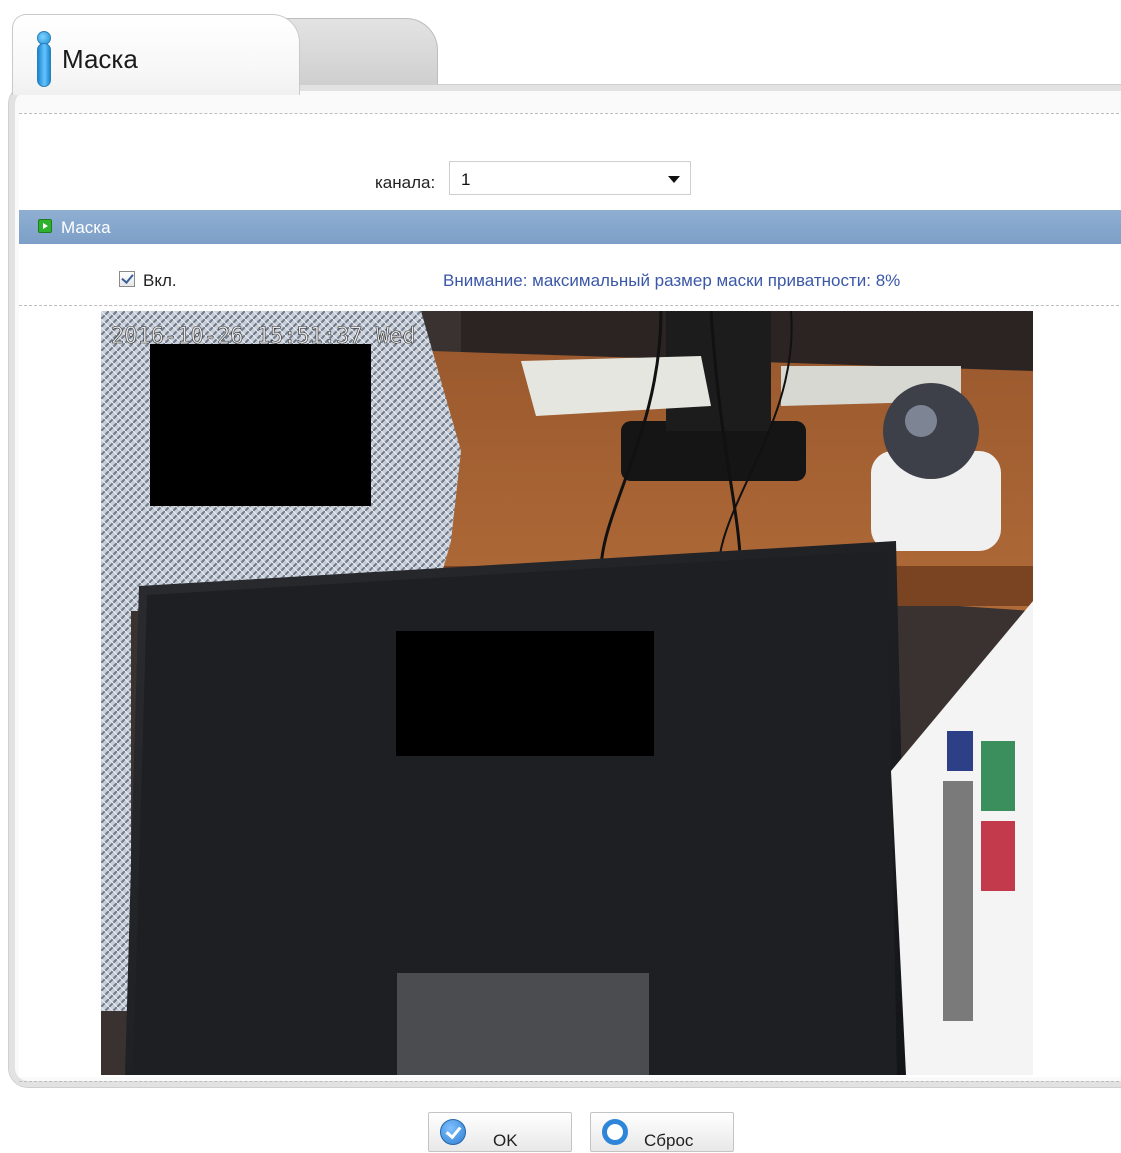 The height and width of the screenshot is (1153, 1121). I want to click on reset-button-label: Сброс, so click(669, 1140).